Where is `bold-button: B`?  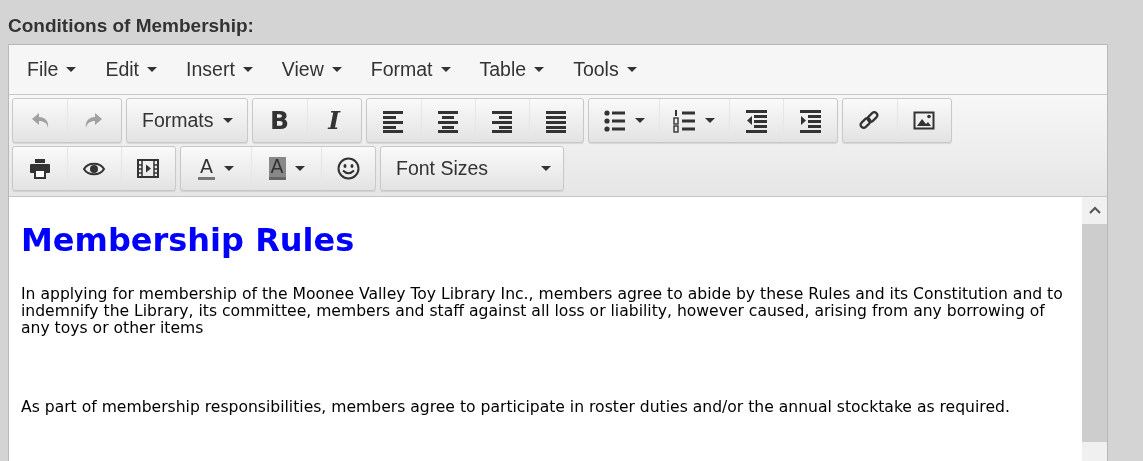
bold-button: B is located at coordinates (279, 120).